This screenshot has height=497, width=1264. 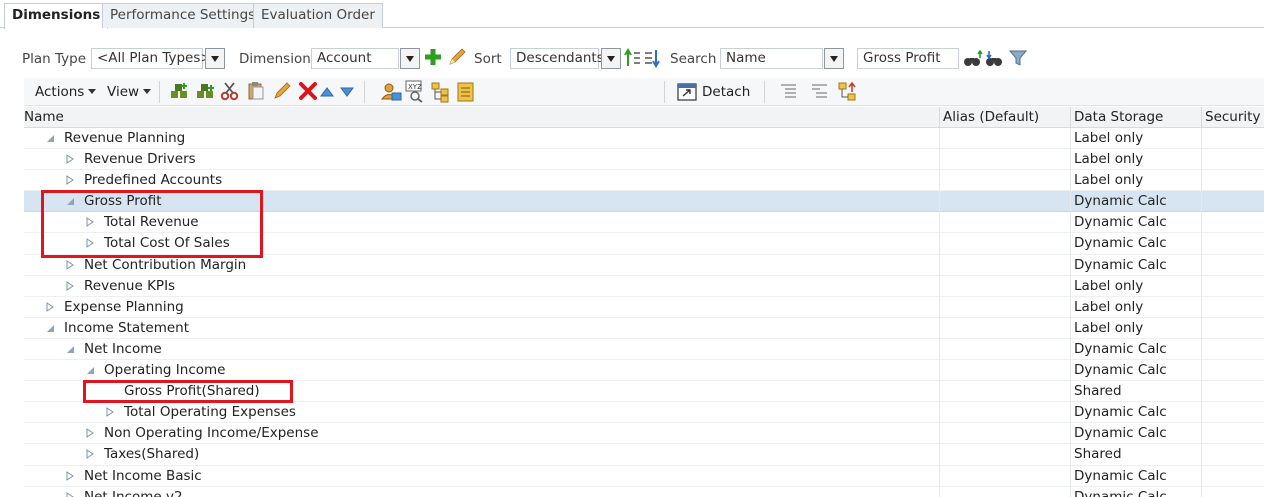 I want to click on properties-sheet-icon, so click(x=466, y=92).